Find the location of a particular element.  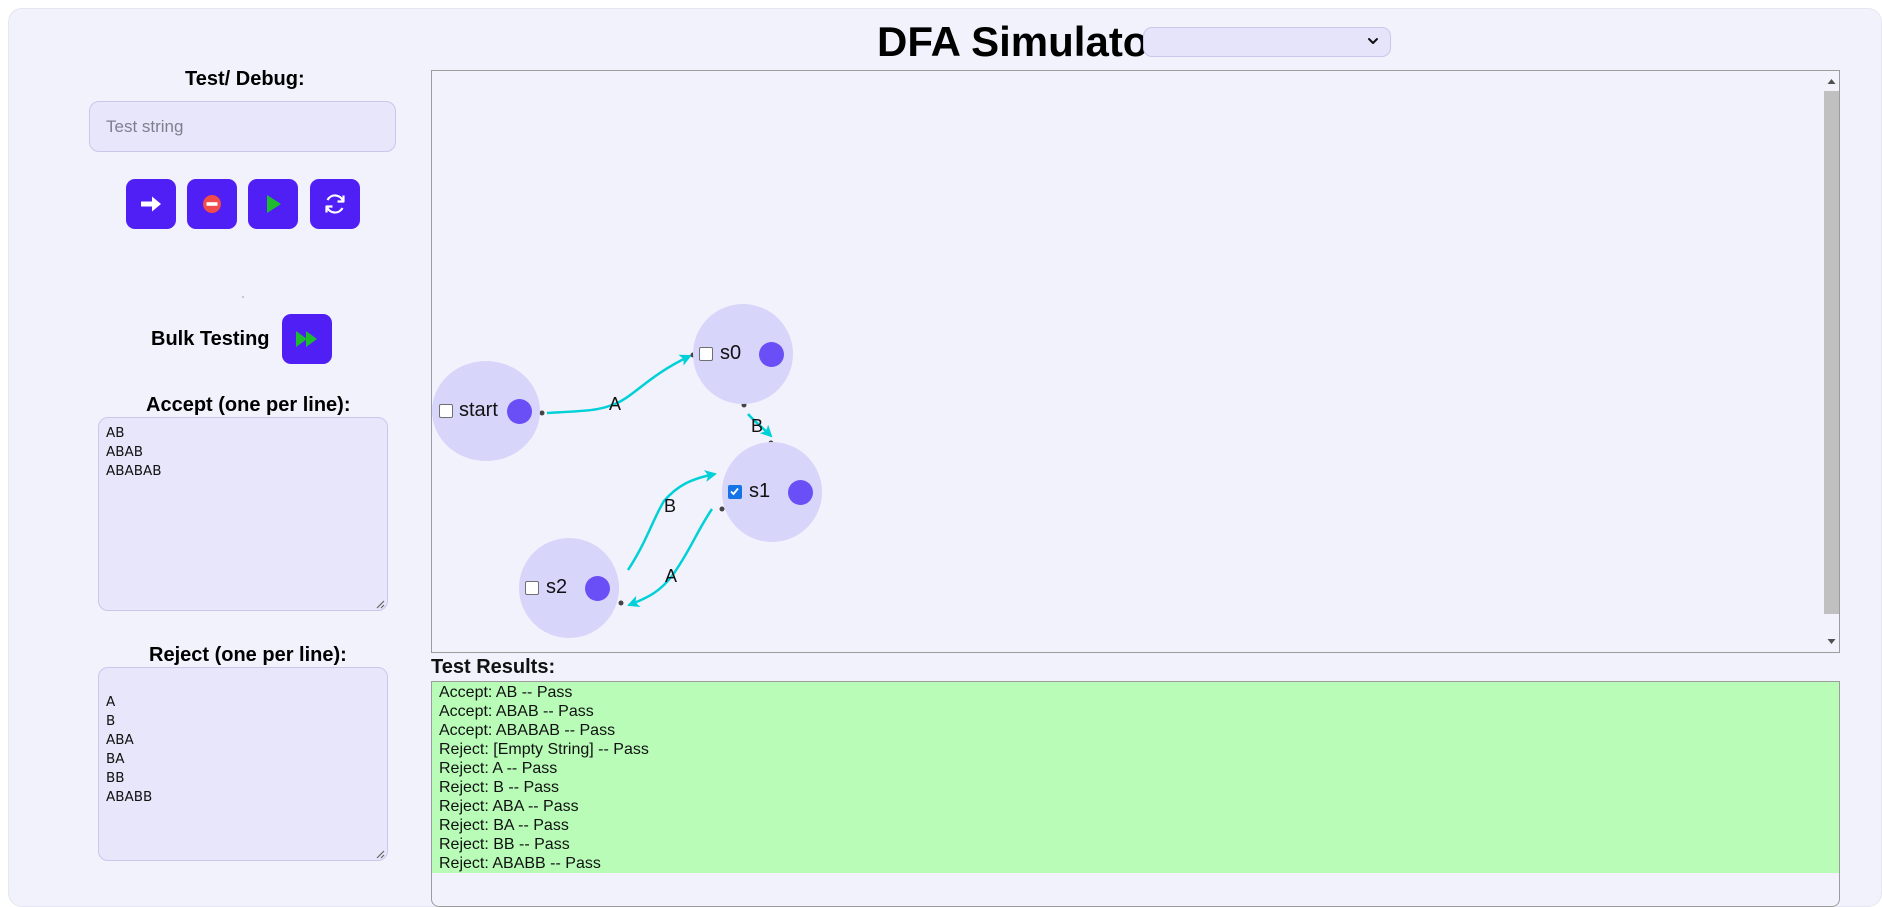

machine-select is located at coordinates (1267, 42).